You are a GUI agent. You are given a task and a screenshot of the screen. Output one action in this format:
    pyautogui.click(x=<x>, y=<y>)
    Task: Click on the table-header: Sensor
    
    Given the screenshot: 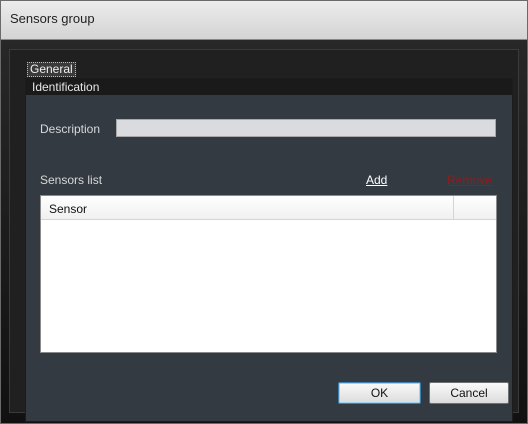 What is the action you would take?
    pyautogui.click(x=268, y=208)
    